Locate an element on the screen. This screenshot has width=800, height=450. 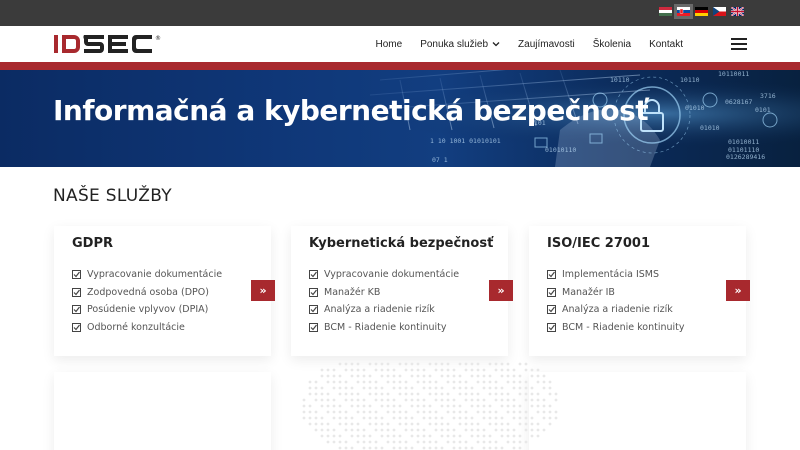
iso-more-button: » is located at coordinates (738, 290).